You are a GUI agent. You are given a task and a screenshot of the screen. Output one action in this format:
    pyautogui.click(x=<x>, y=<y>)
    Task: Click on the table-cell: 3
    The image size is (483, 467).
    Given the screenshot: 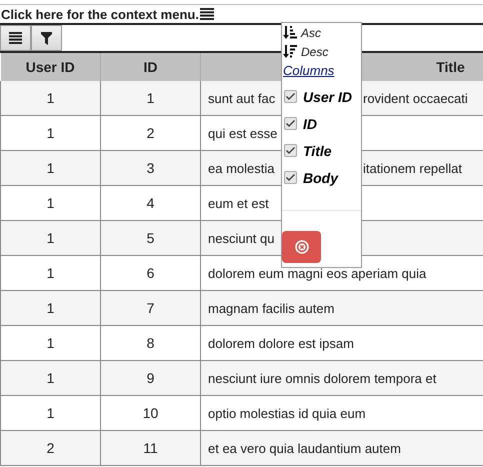 What is the action you would take?
    pyautogui.click(x=150, y=168)
    